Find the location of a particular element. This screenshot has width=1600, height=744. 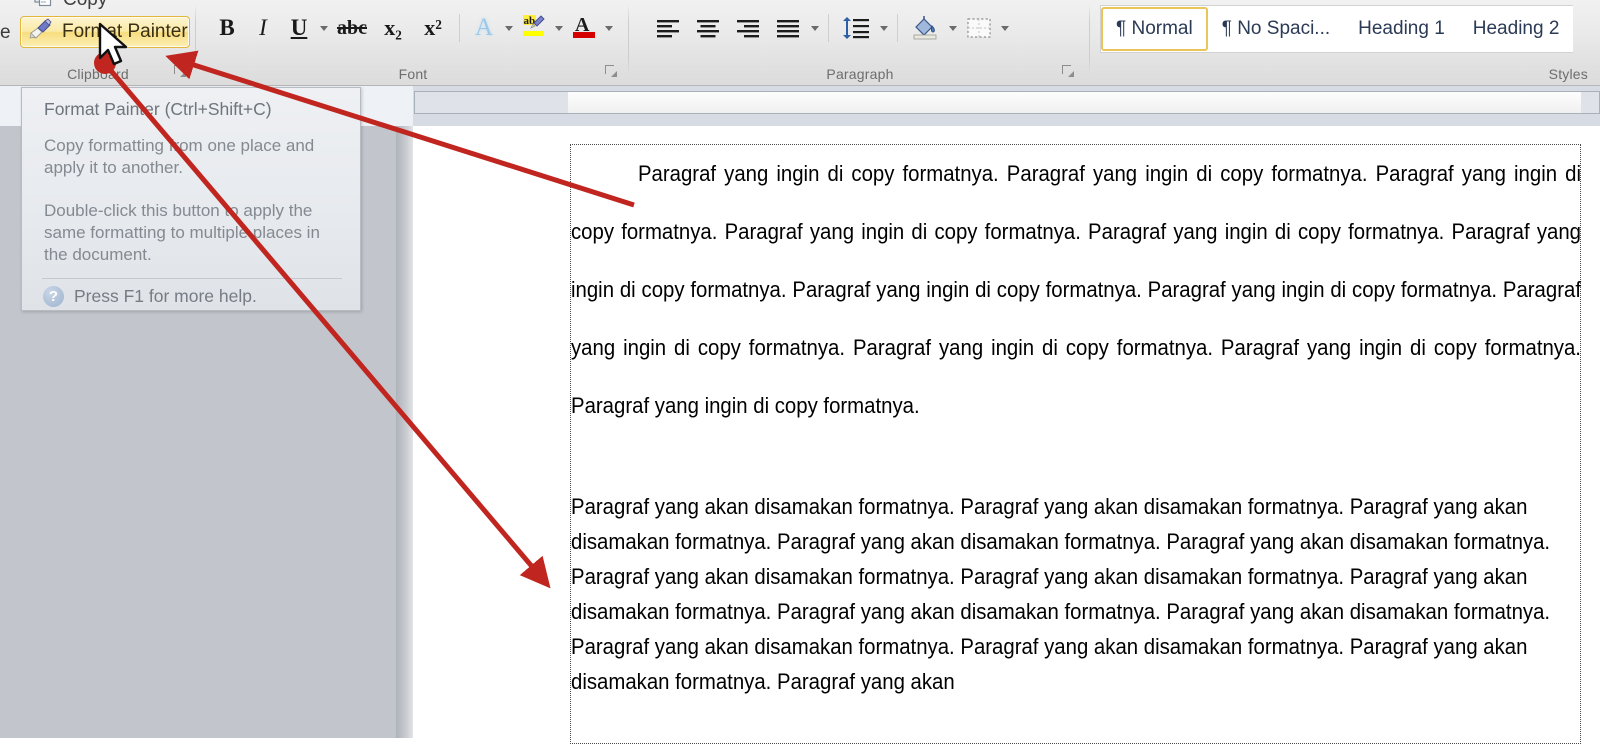

text-effects-chevron-down-icon is located at coordinates (509, 28).